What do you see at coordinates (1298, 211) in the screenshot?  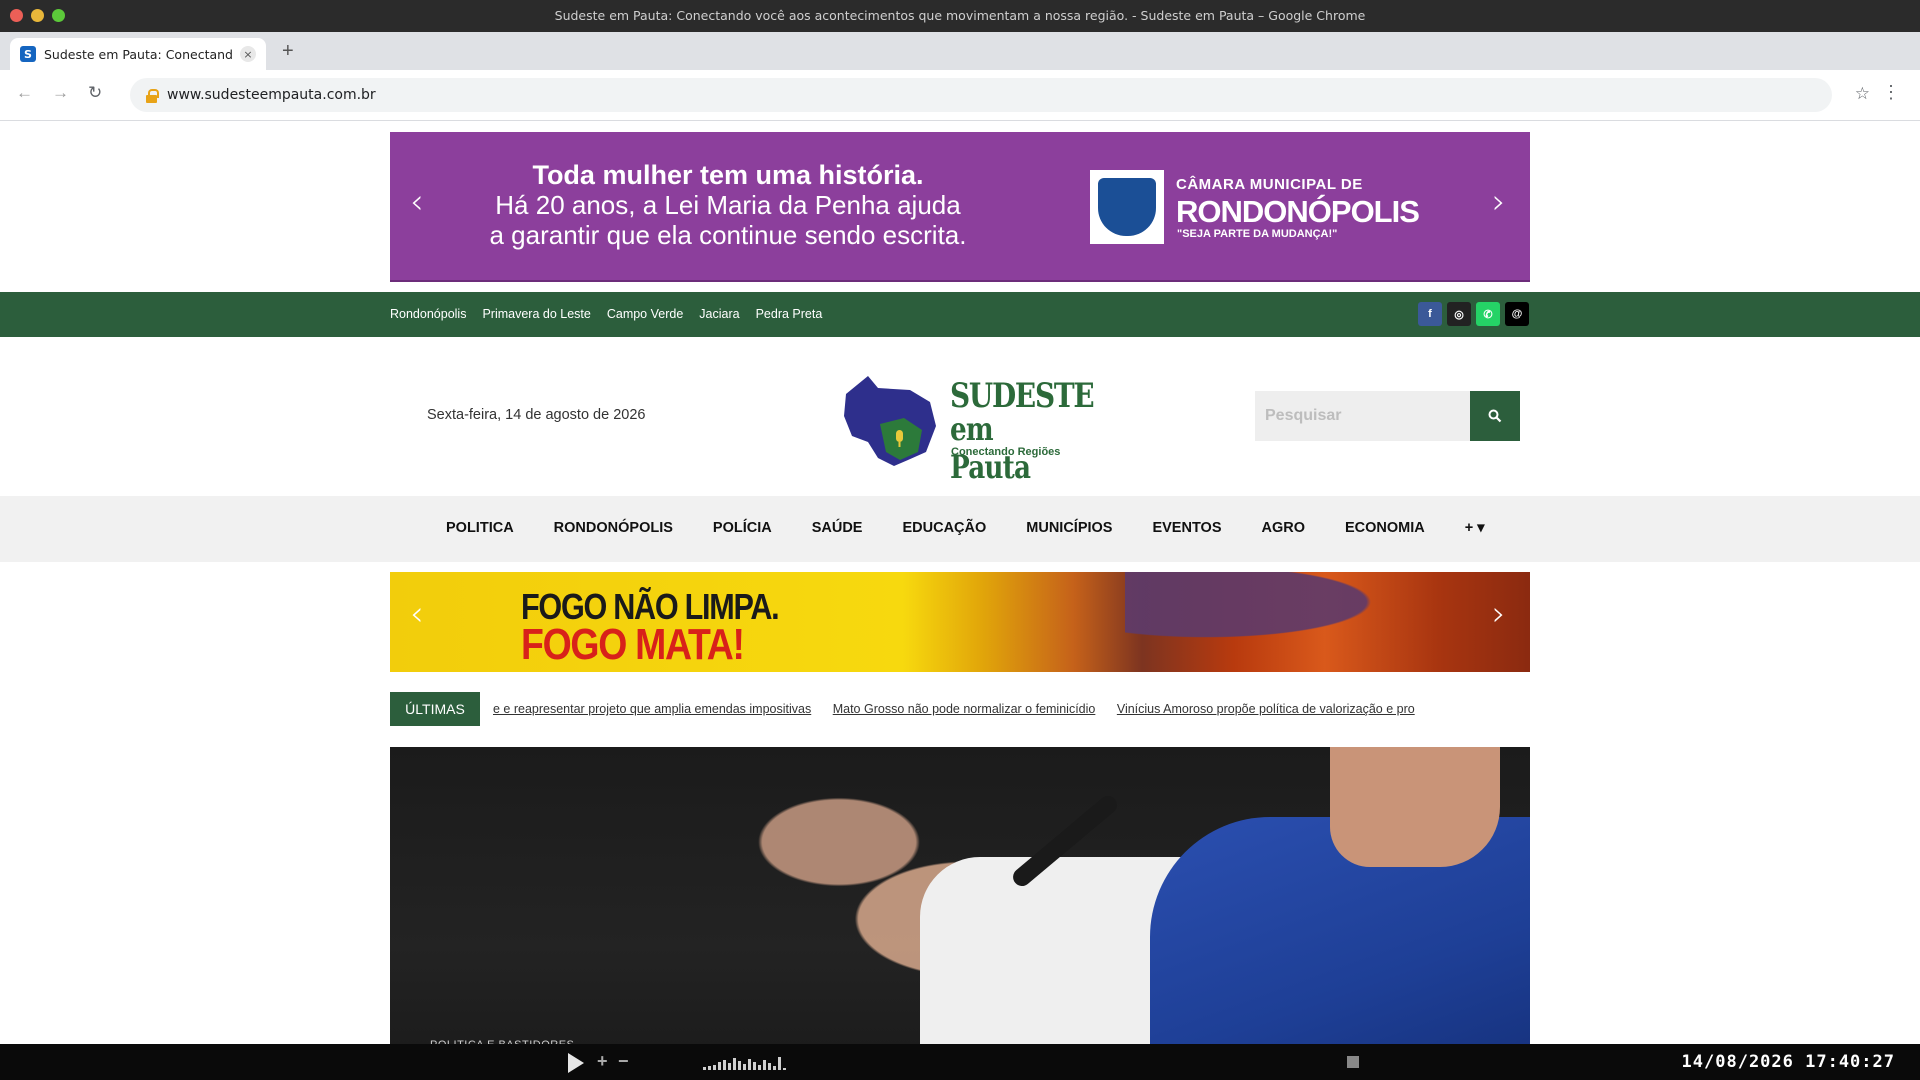 I see `ad-org-name: RONDONÓPOLIS` at bounding box center [1298, 211].